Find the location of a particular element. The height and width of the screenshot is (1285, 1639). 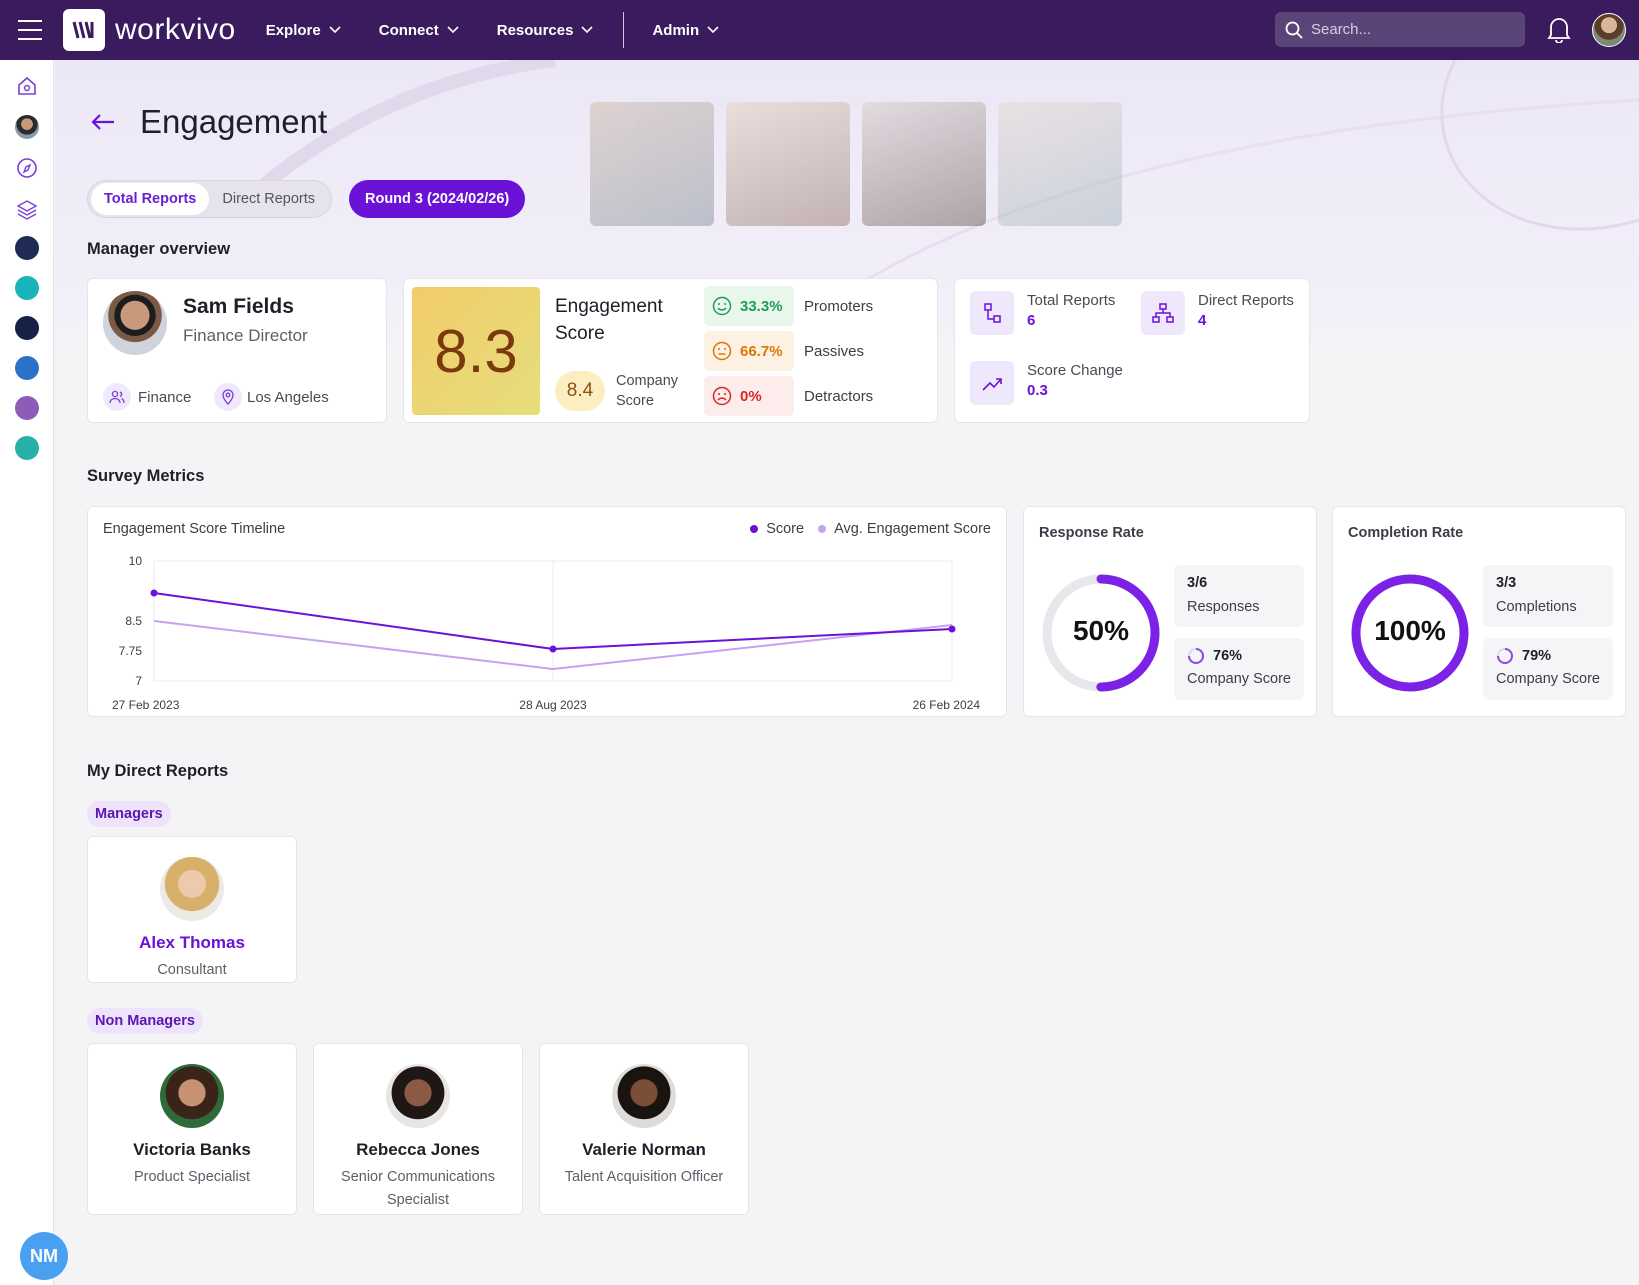

total-reports-label: Total Reports is located at coordinates (1071, 300).